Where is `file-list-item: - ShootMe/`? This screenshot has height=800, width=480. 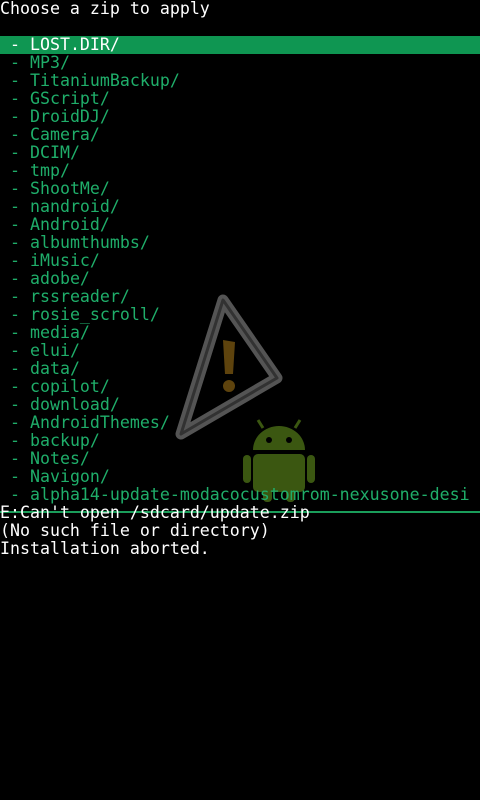
file-list-item: - ShootMe/ is located at coordinates (240, 189).